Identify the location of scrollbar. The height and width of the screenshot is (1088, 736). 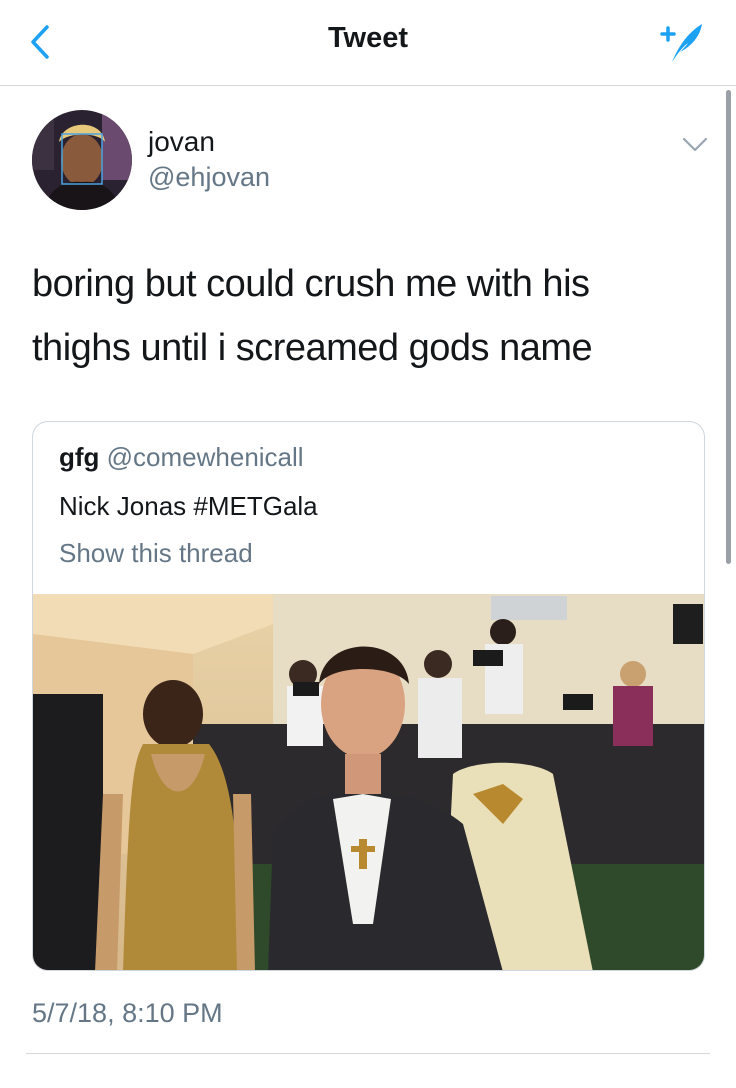
(728, 327).